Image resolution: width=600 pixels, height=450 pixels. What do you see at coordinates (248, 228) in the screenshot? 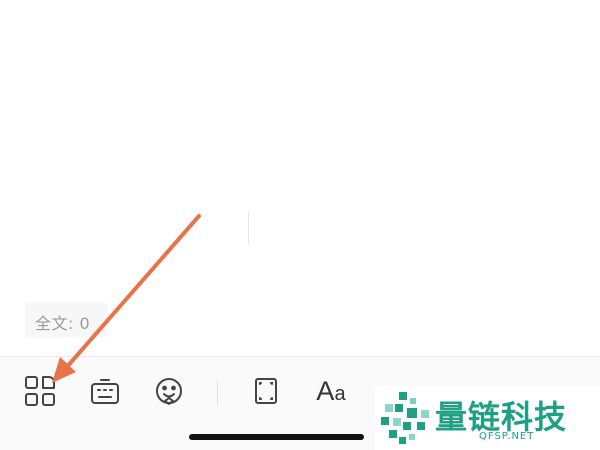
I see `text-caret` at bounding box center [248, 228].